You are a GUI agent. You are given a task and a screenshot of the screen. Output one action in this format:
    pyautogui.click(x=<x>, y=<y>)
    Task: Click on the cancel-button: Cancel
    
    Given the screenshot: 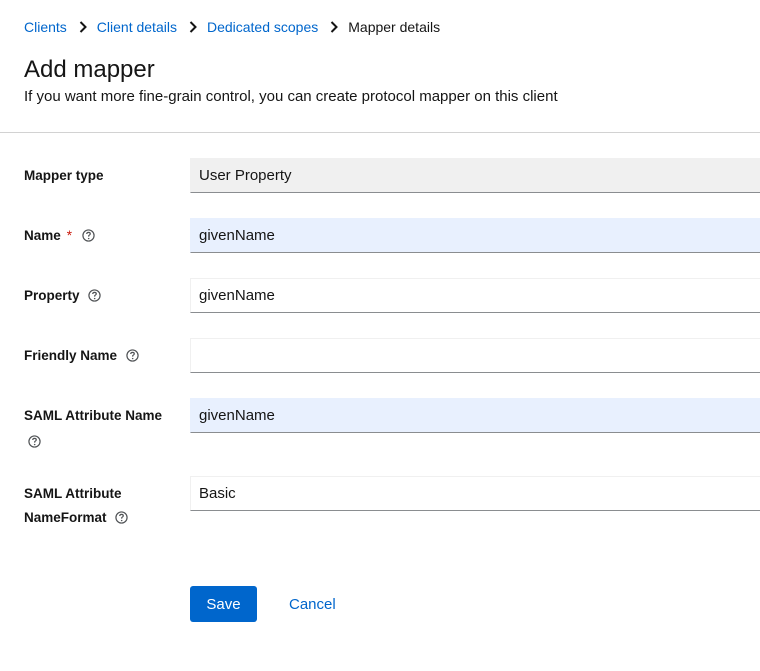 What is the action you would take?
    pyautogui.click(x=312, y=604)
    